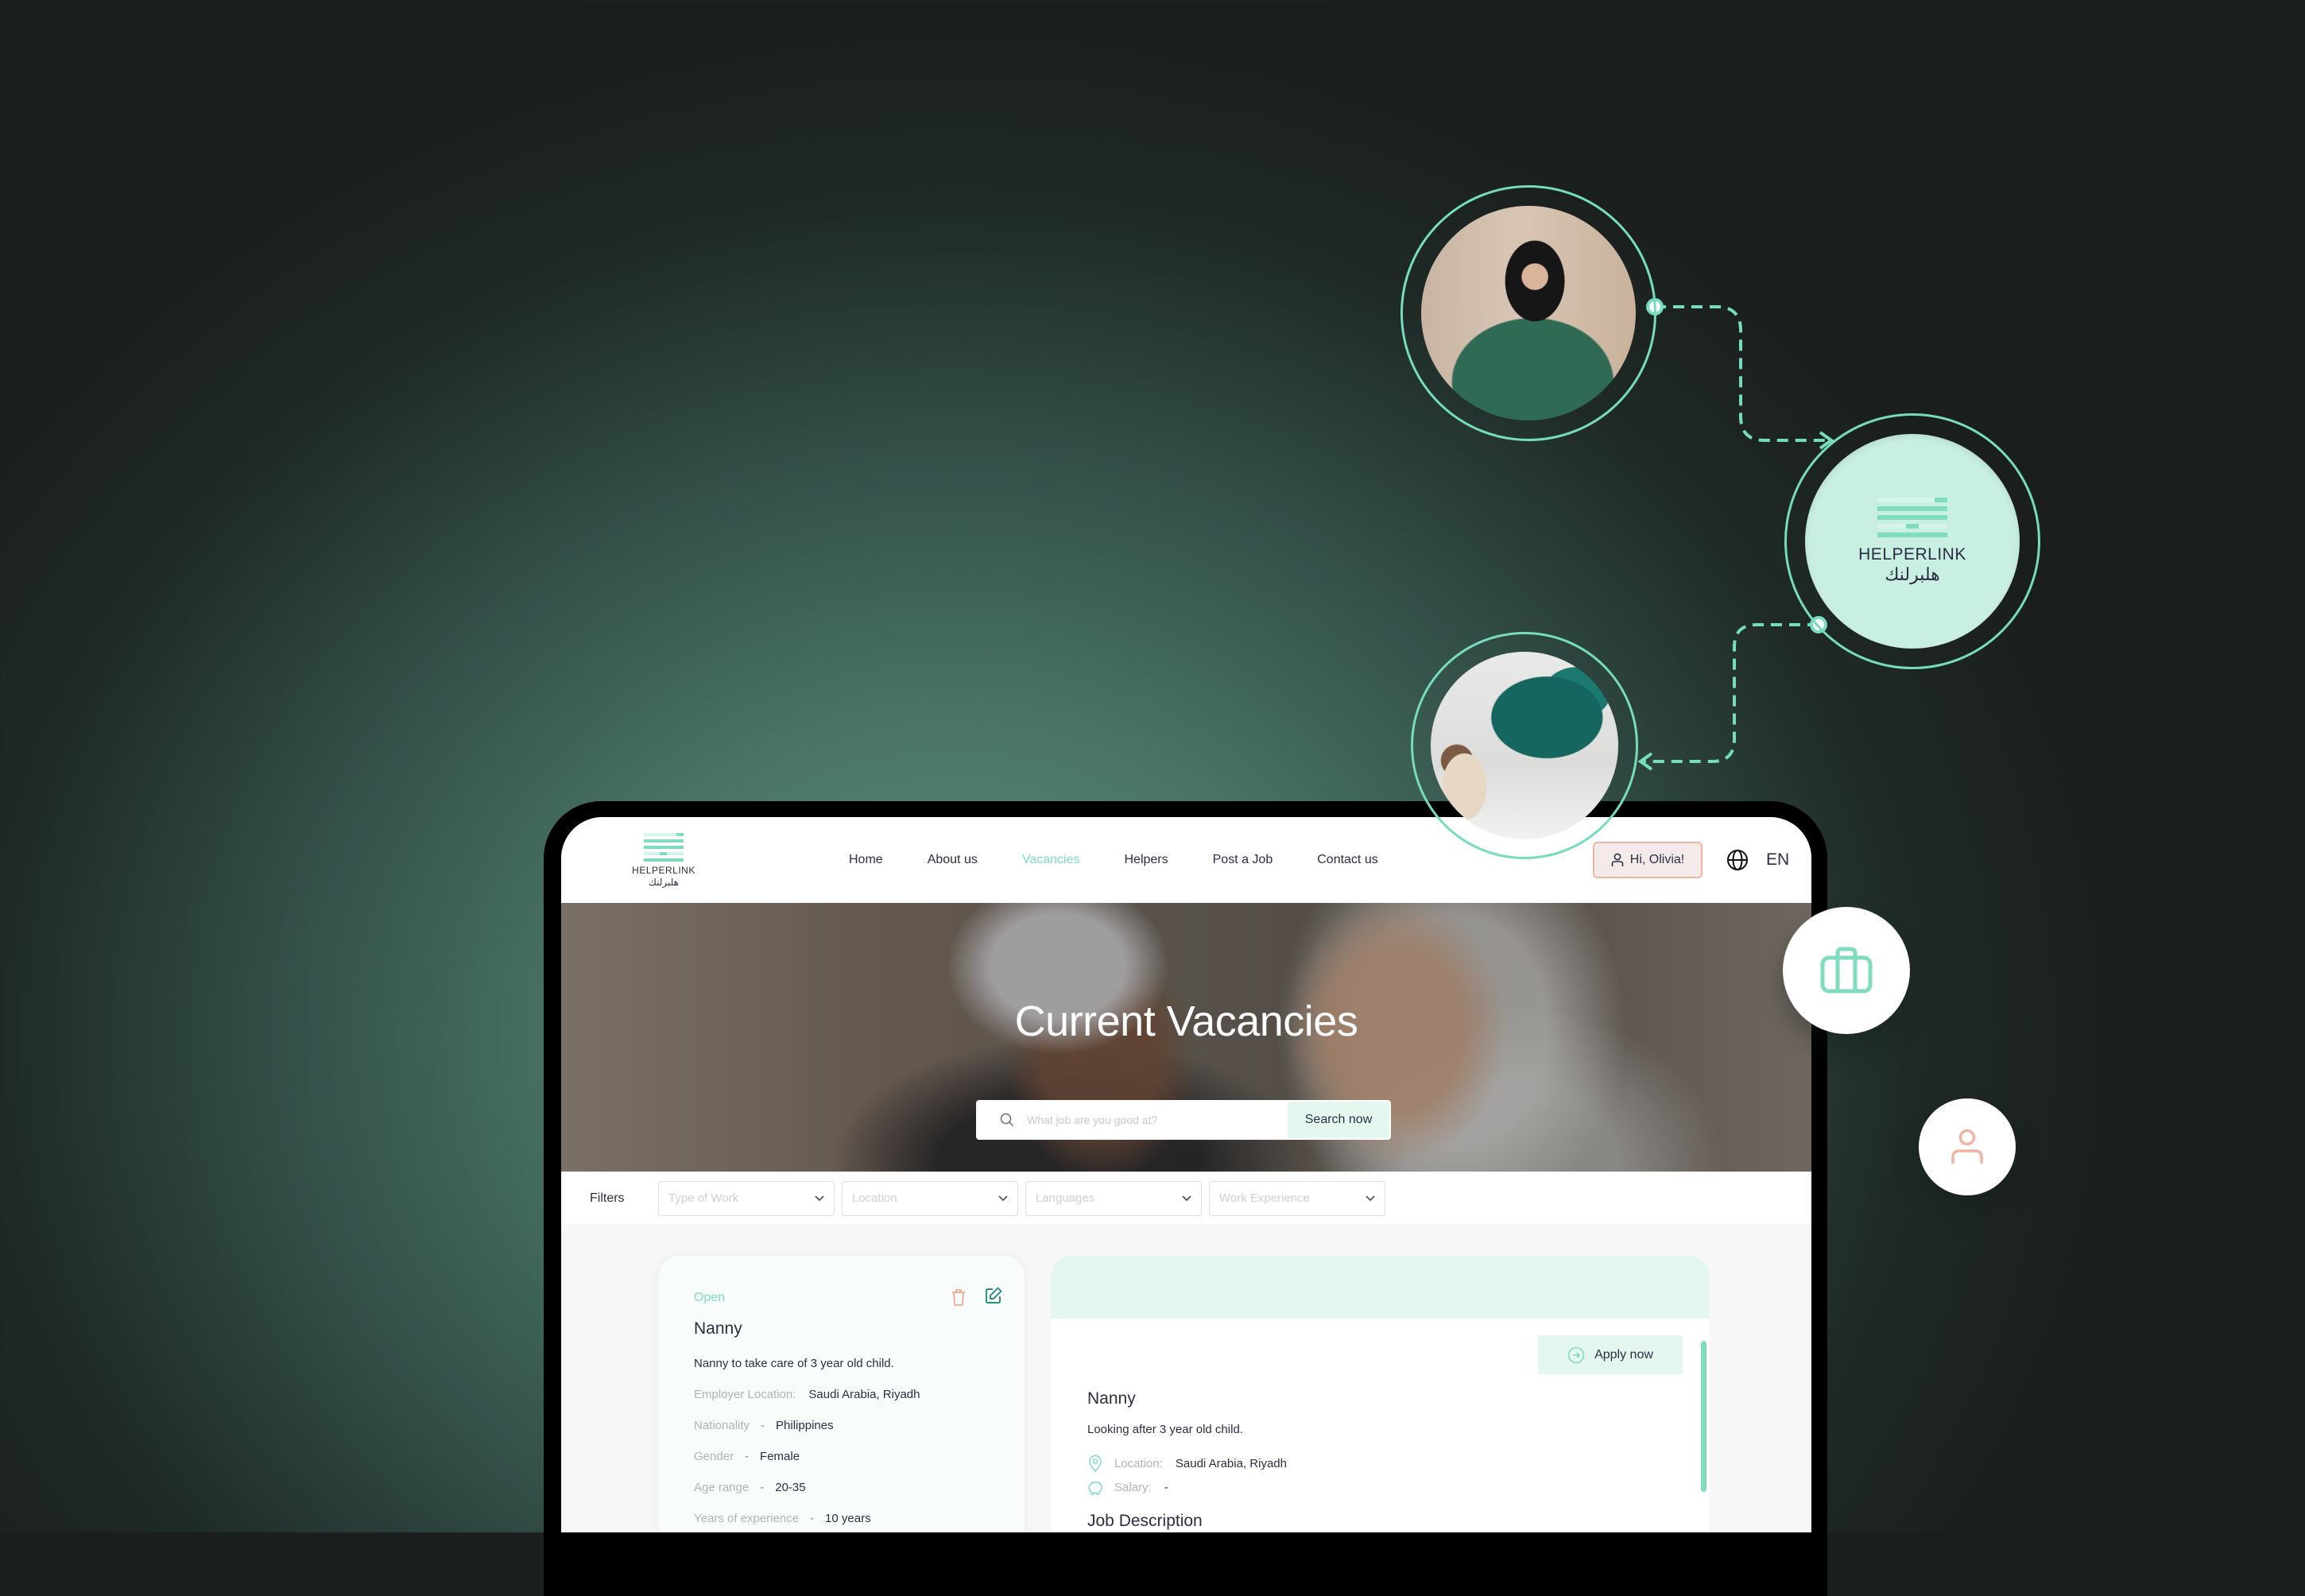 This screenshot has width=2305, height=1596. I want to click on detail-salary-row: Salary: -, so click(1127, 1487).